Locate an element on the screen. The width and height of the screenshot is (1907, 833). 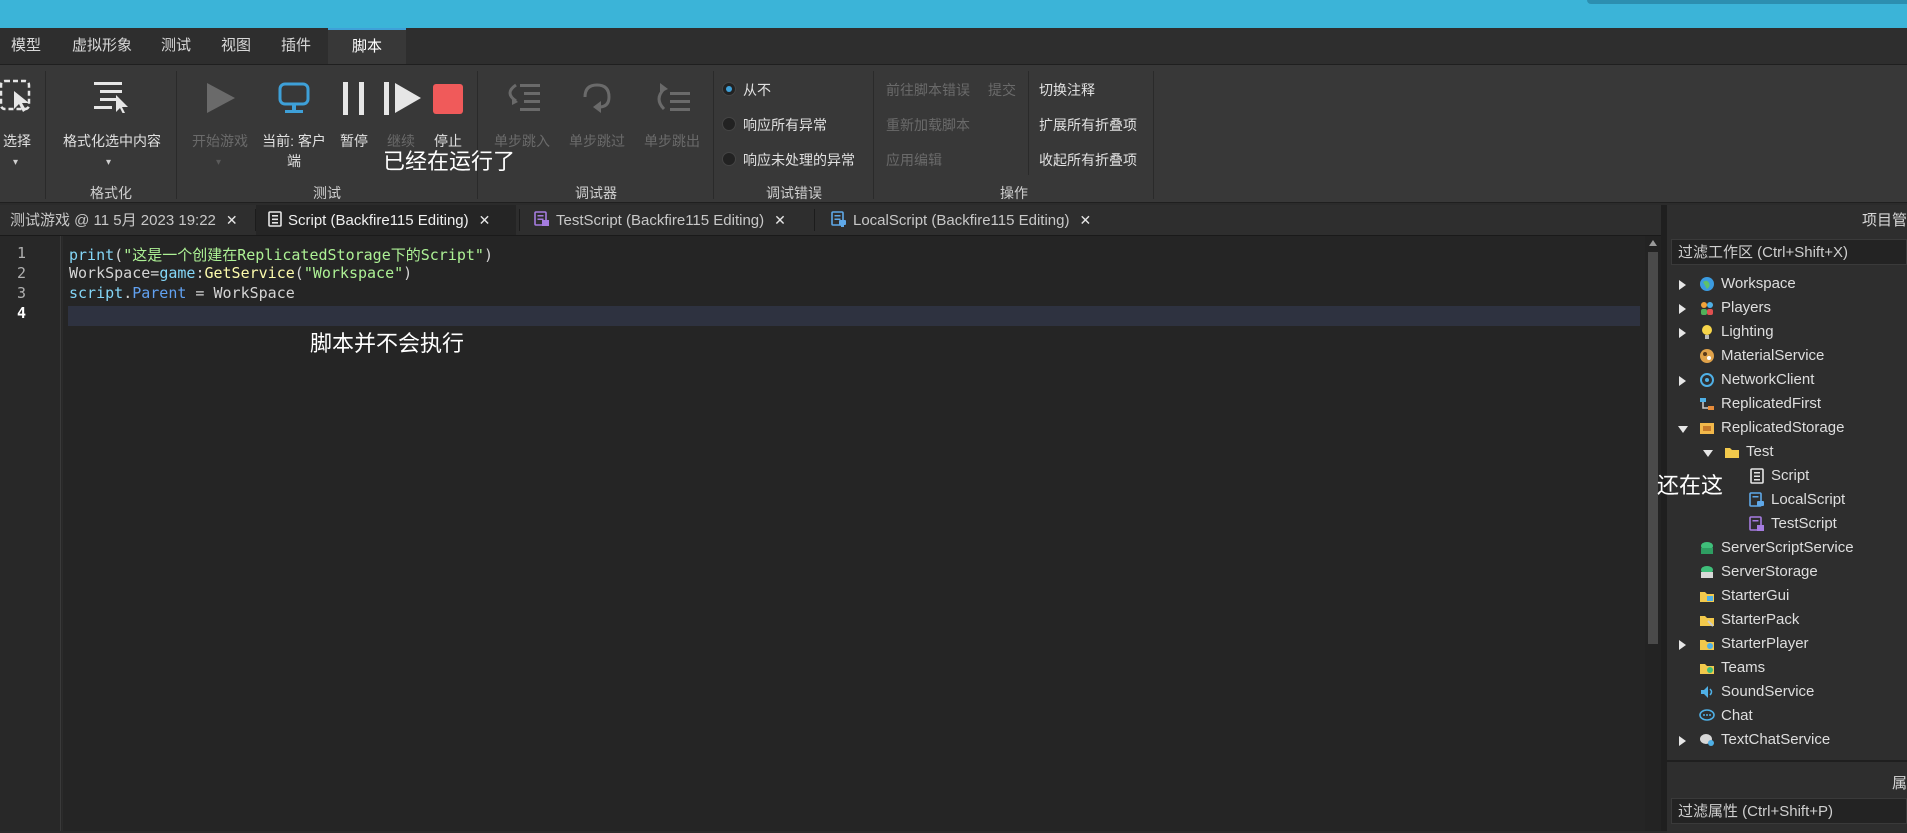
tree-item-starterplayer: StarterPlayer is located at coordinates (1787, 644).